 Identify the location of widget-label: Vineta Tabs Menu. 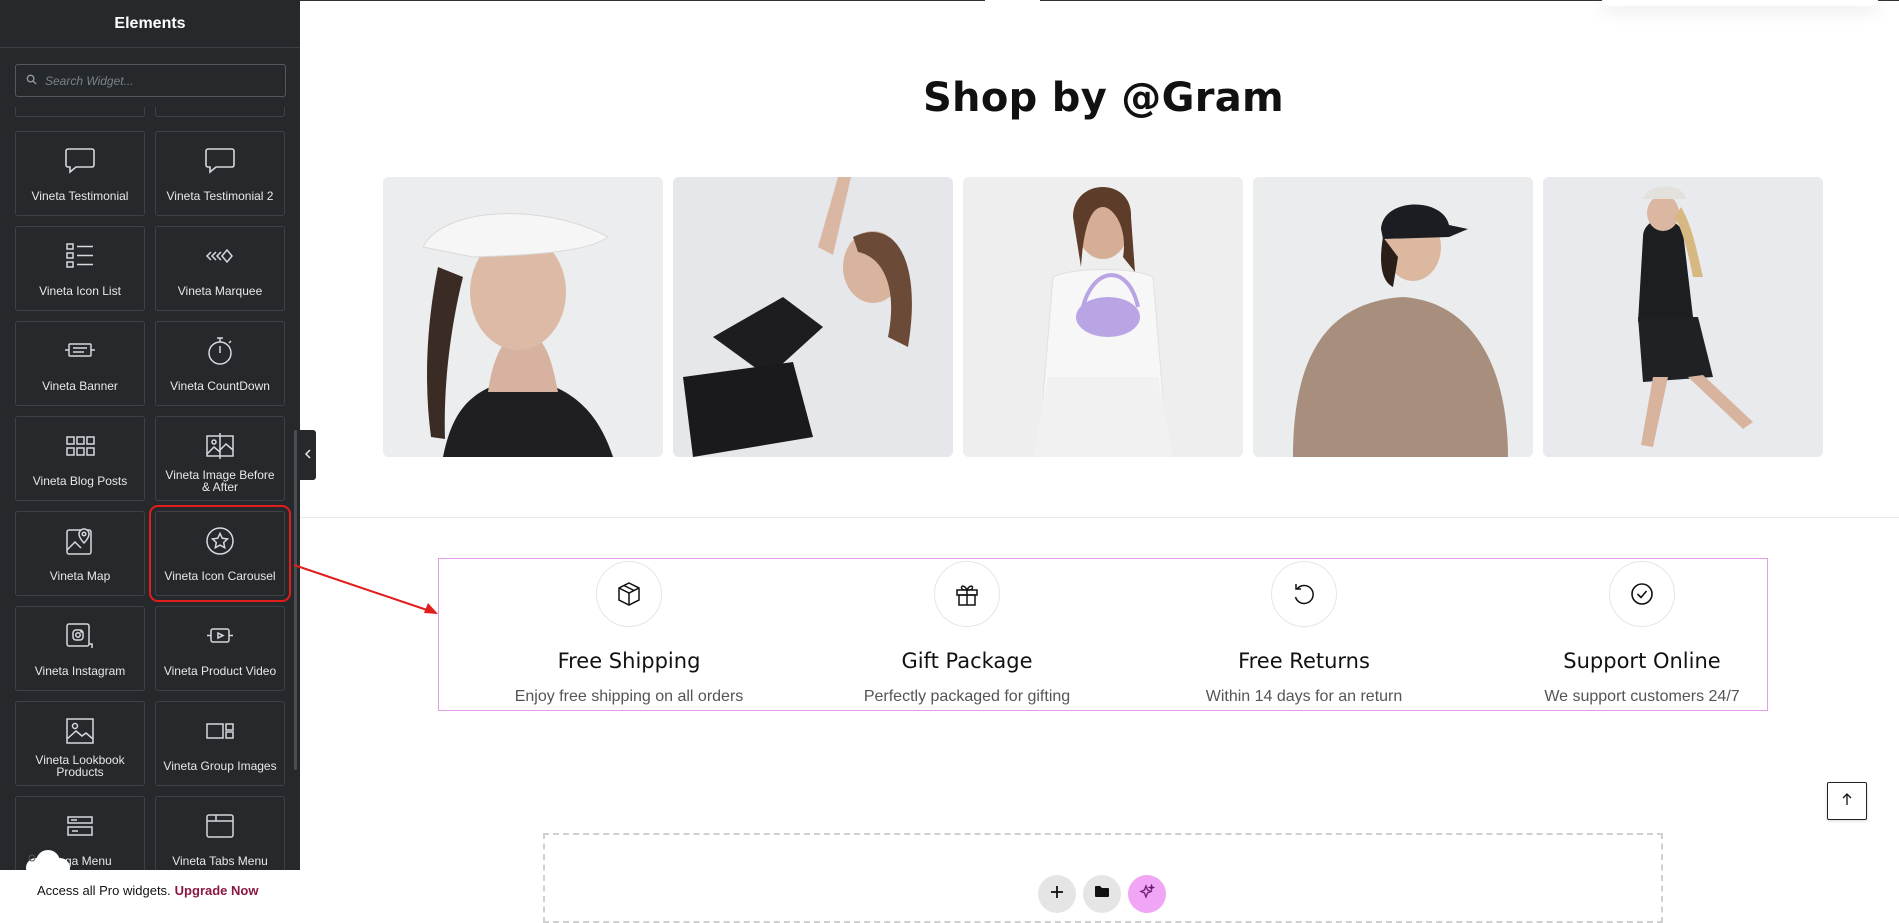
(220, 861).